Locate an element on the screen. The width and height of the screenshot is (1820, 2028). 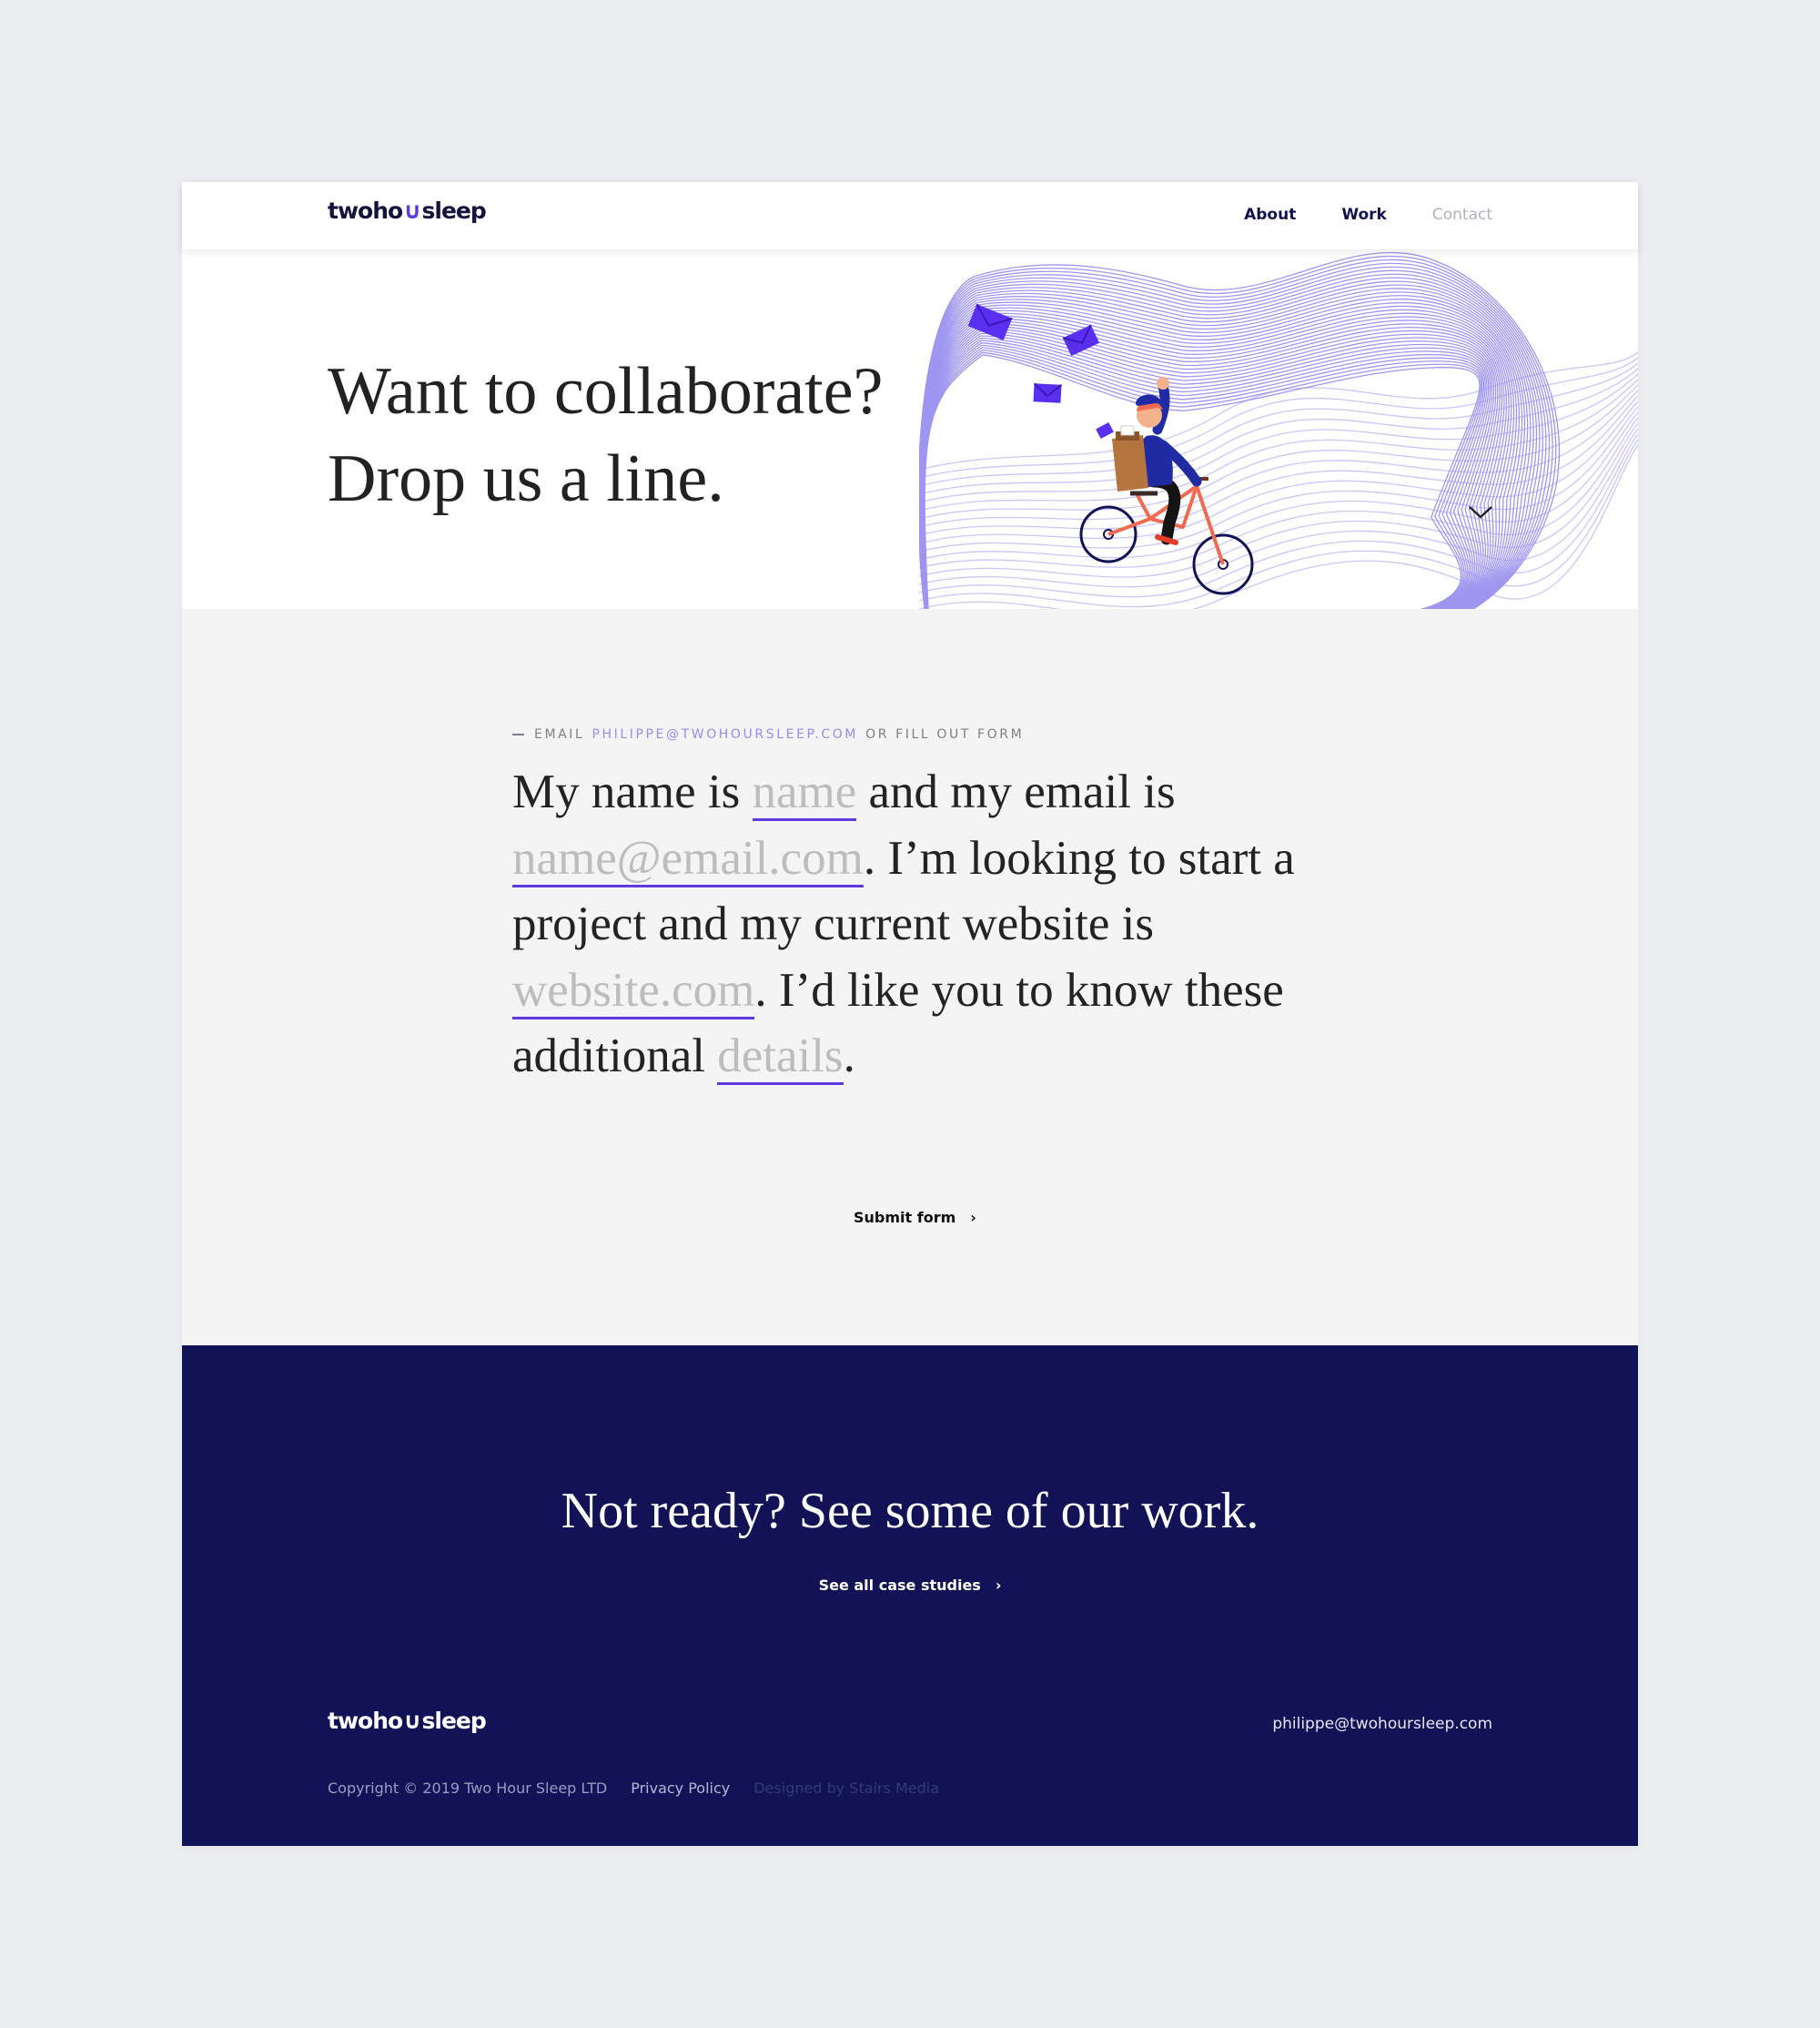
dash-icon is located at coordinates (518, 734).